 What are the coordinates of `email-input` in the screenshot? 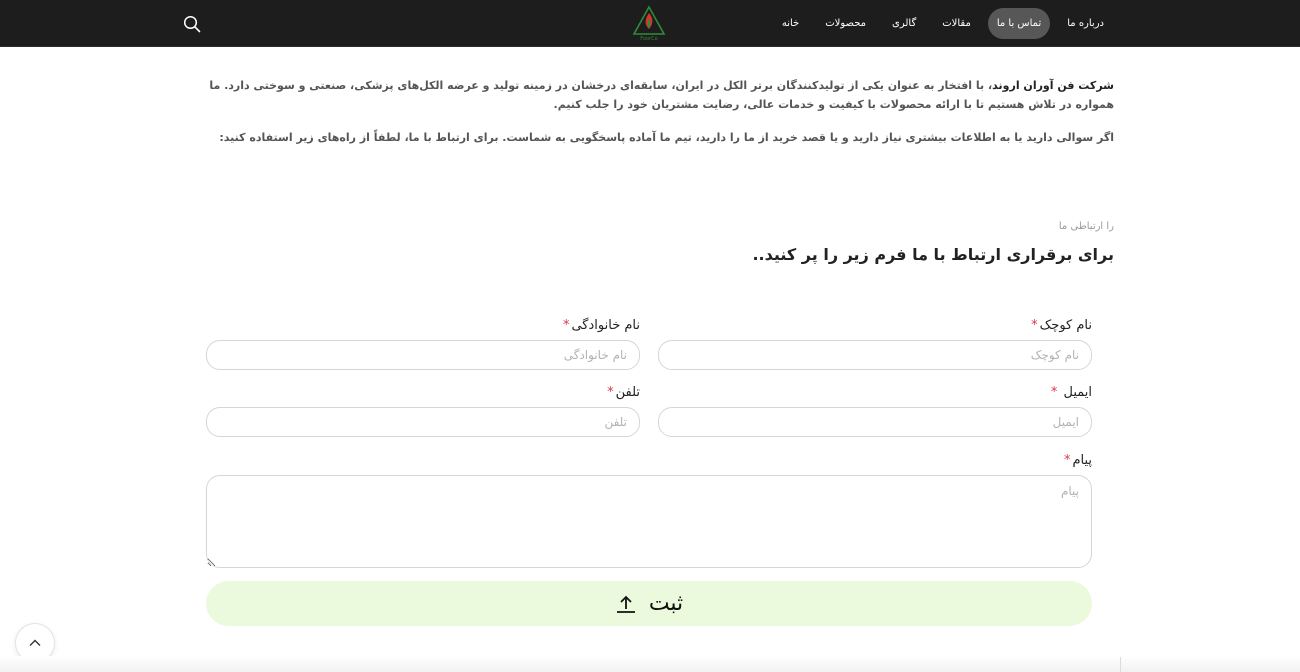 It's located at (875, 422).